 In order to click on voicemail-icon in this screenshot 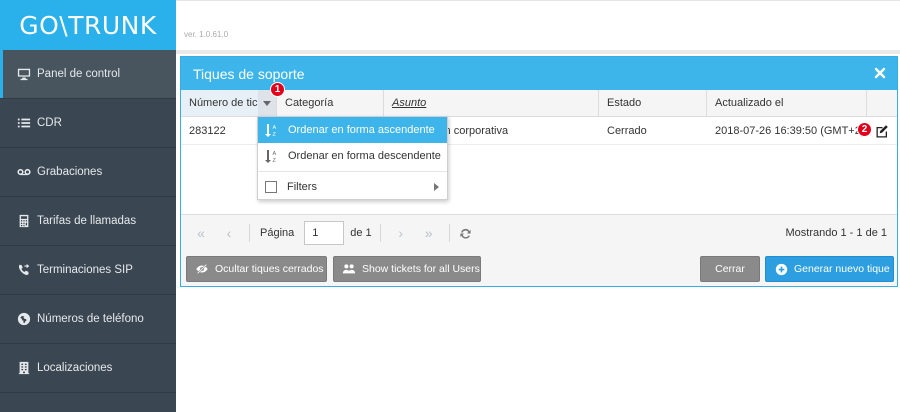, I will do `click(24, 172)`.